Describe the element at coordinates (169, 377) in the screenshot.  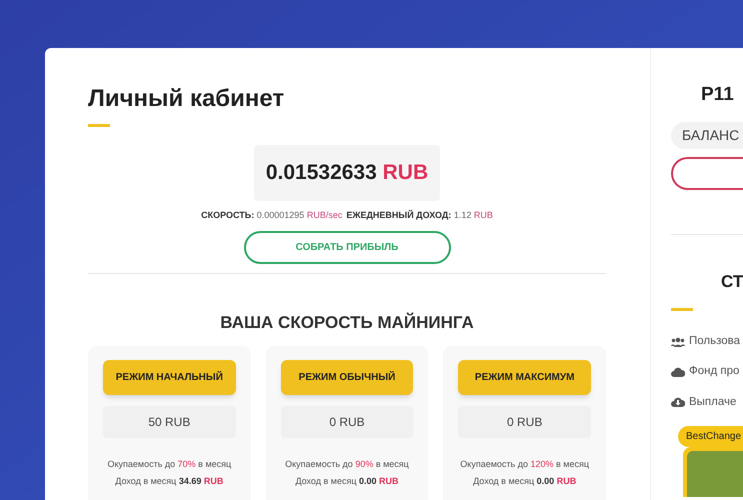
I see `mode-button: РЕЖИМ НАЧАЛЬНЫЙ` at that location.